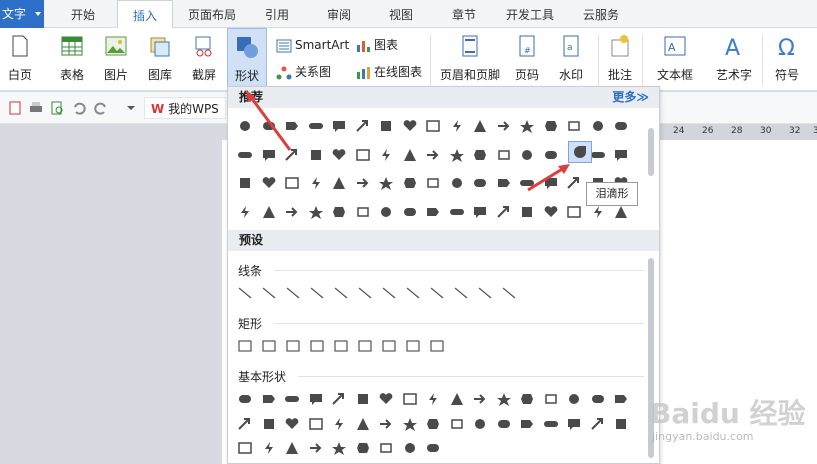  Describe the element at coordinates (101, 108) in the screenshot. I see `redo-icon` at that location.